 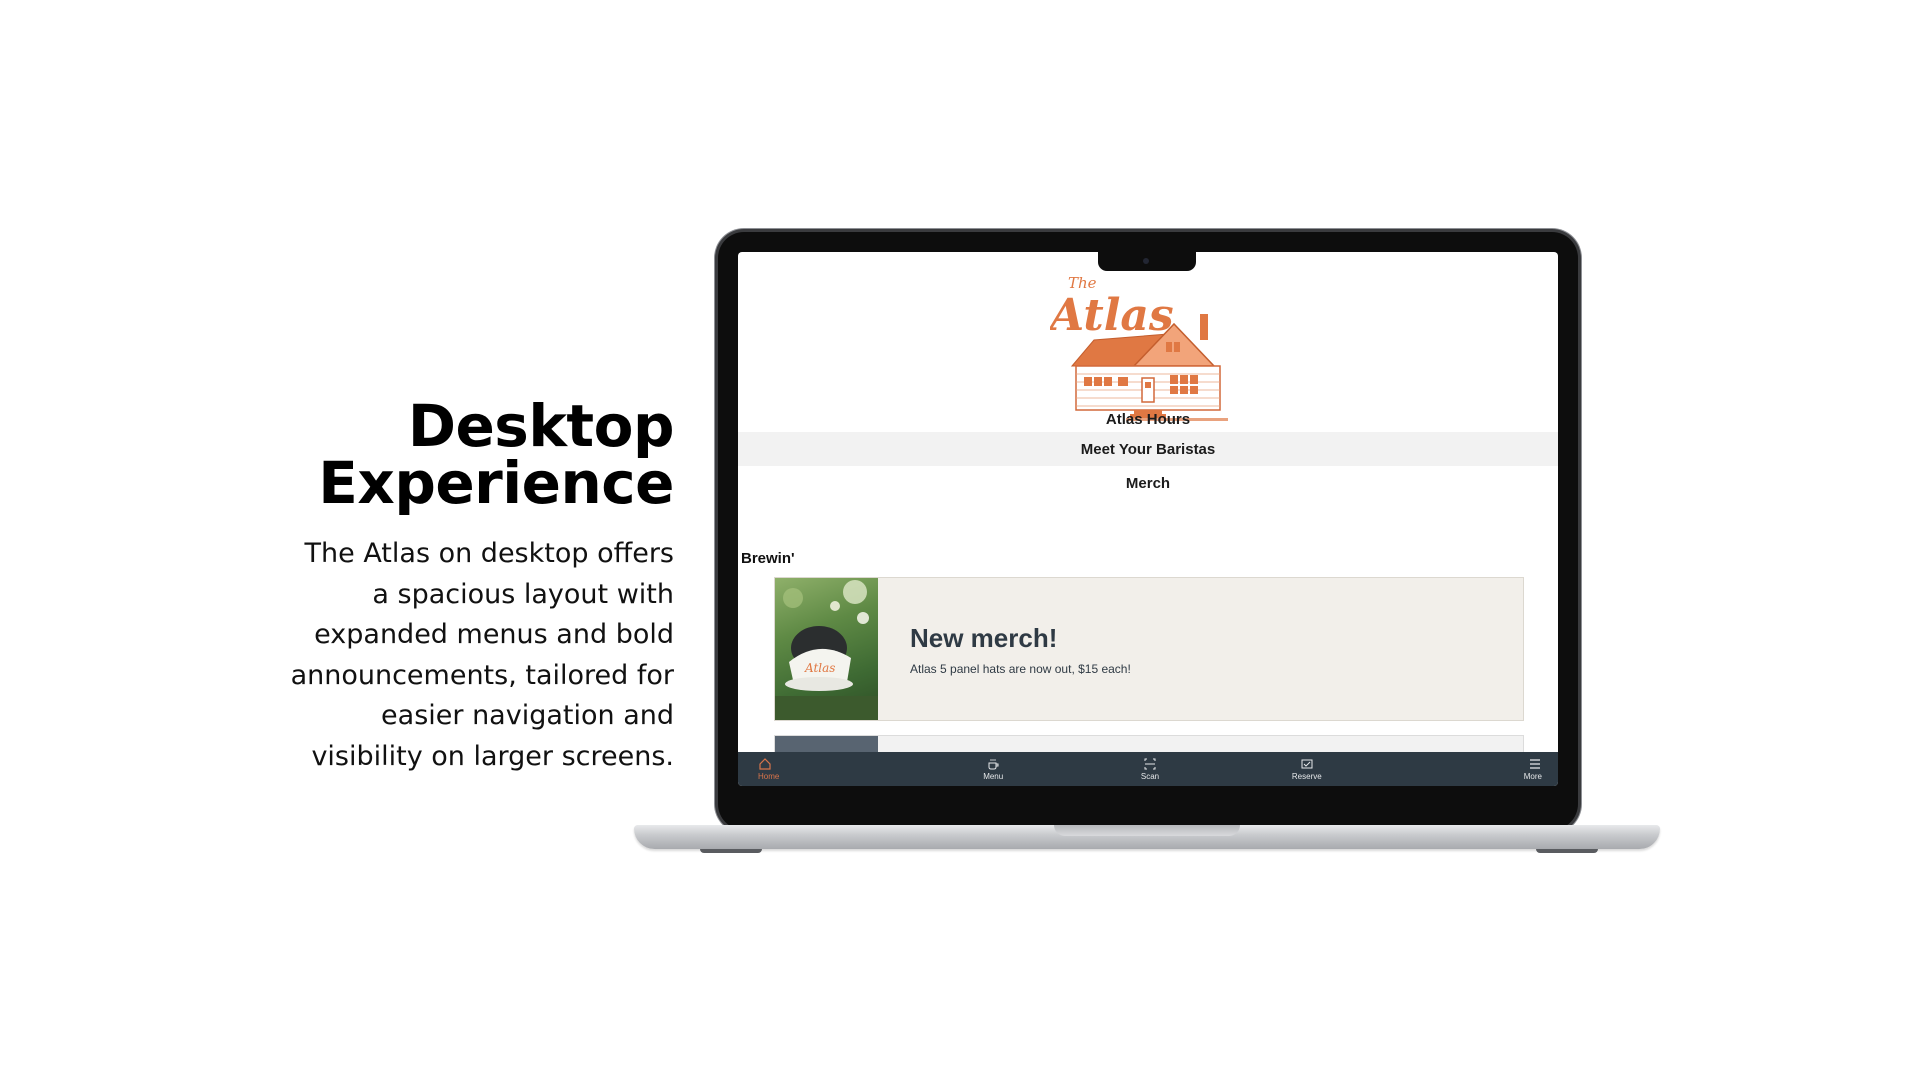 I want to click on tab-label: Scan, so click(x=1150, y=776).